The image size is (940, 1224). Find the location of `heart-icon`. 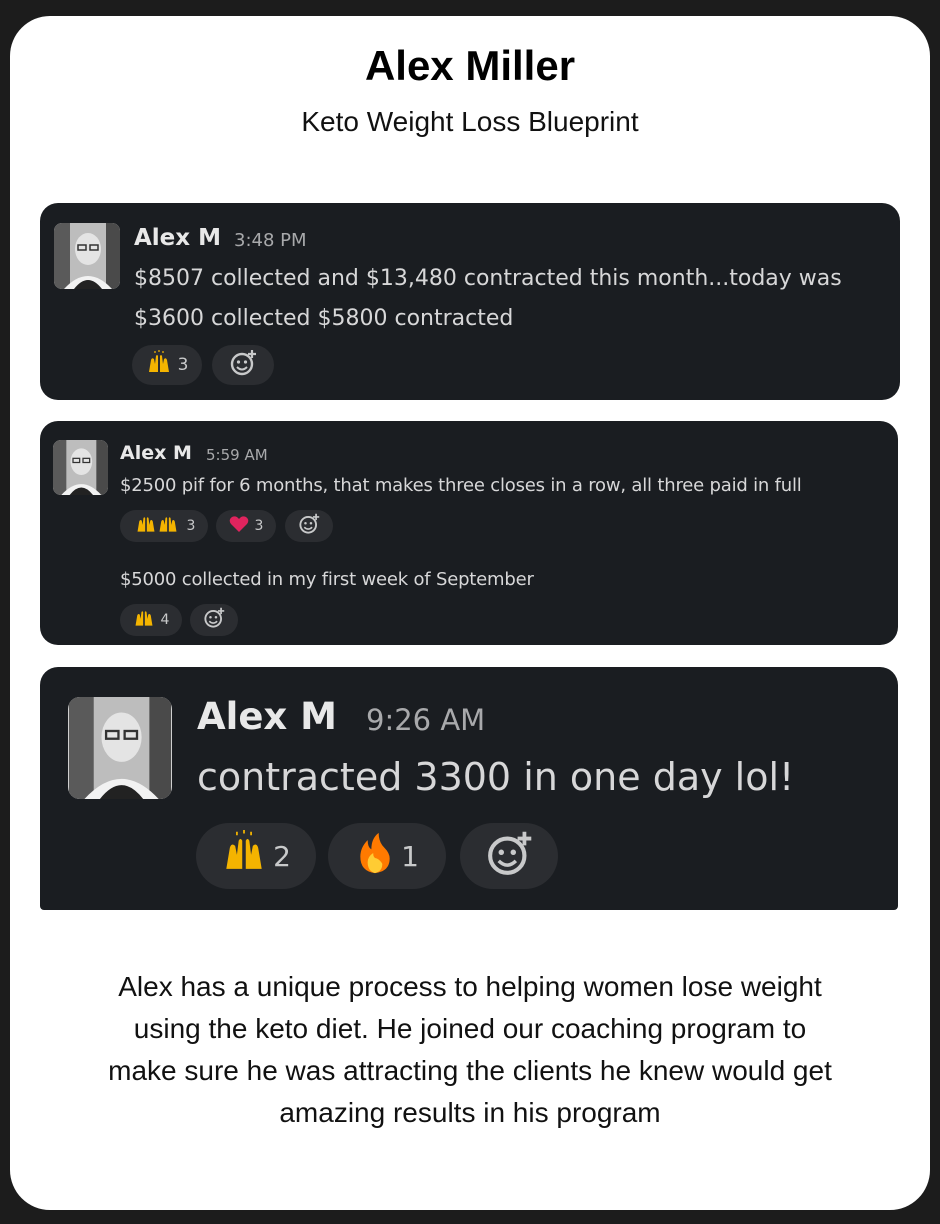

heart-icon is located at coordinates (239, 526).